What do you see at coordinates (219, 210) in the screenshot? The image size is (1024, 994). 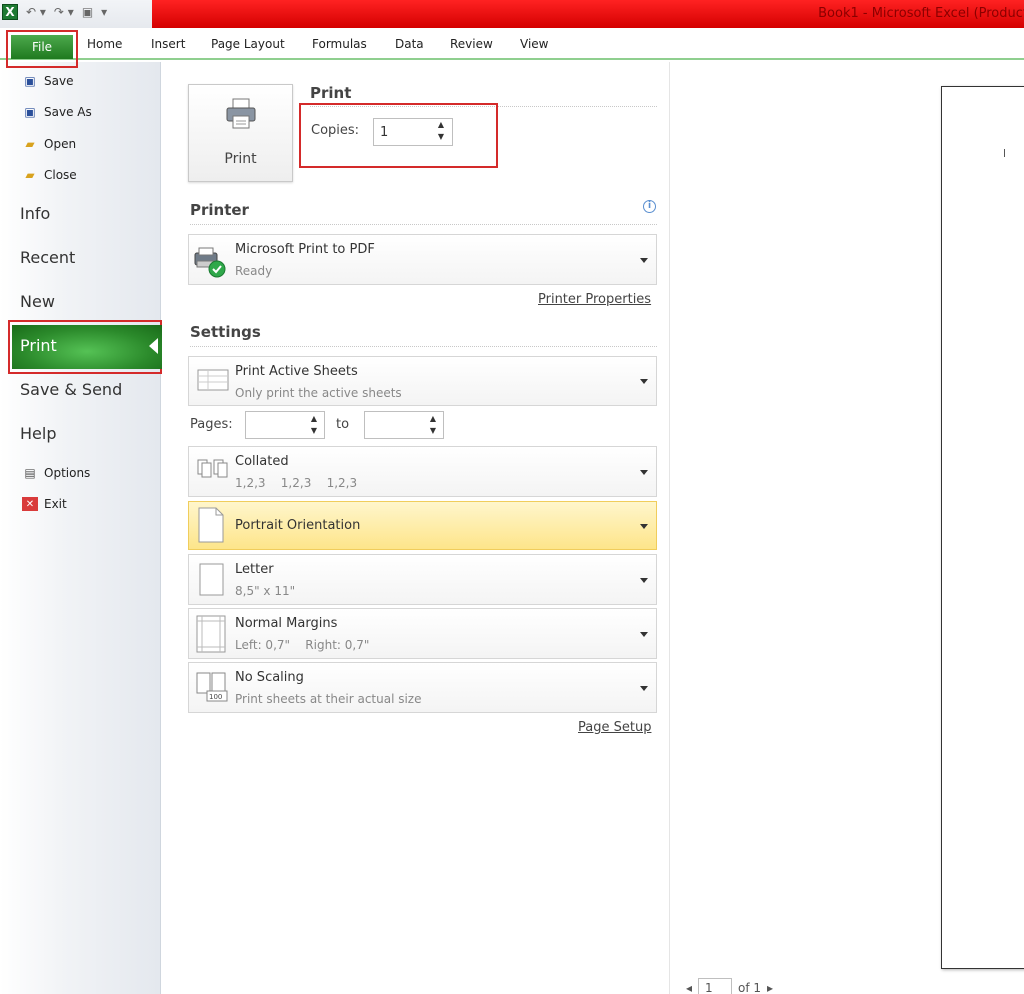 I see `printer-heading: Printer` at bounding box center [219, 210].